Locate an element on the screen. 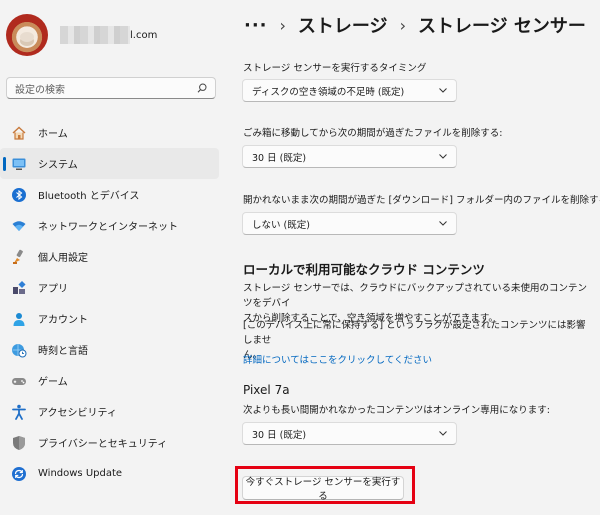 Image resolution: width=600 pixels, height=515 pixels. bluetooth-icon is located at coordinates (19, 195).